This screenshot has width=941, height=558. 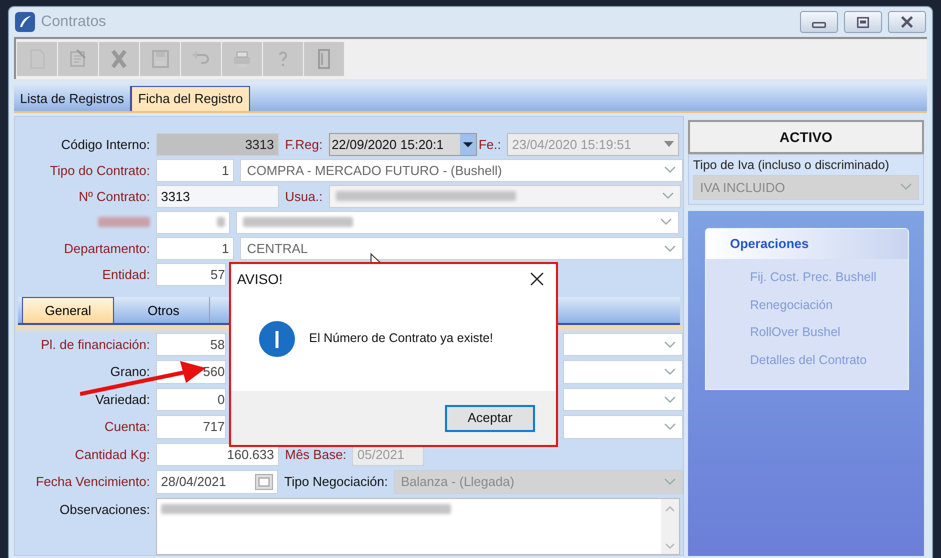 What do you see at coordinates (336, 482) in the screenshot?
I see `field-label: Tipo Negociación:` at bounding box center [336, 482].